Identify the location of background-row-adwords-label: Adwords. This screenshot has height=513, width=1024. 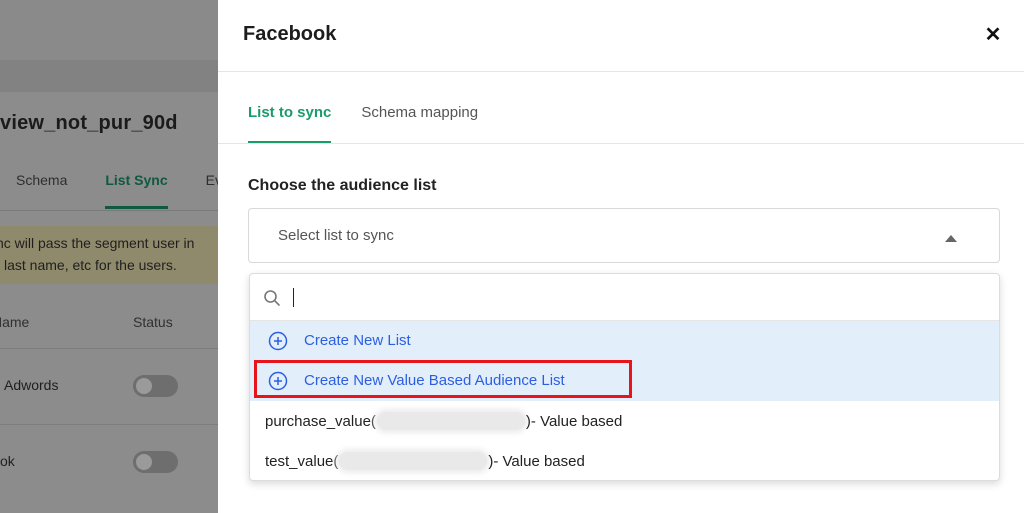
(31, 385).